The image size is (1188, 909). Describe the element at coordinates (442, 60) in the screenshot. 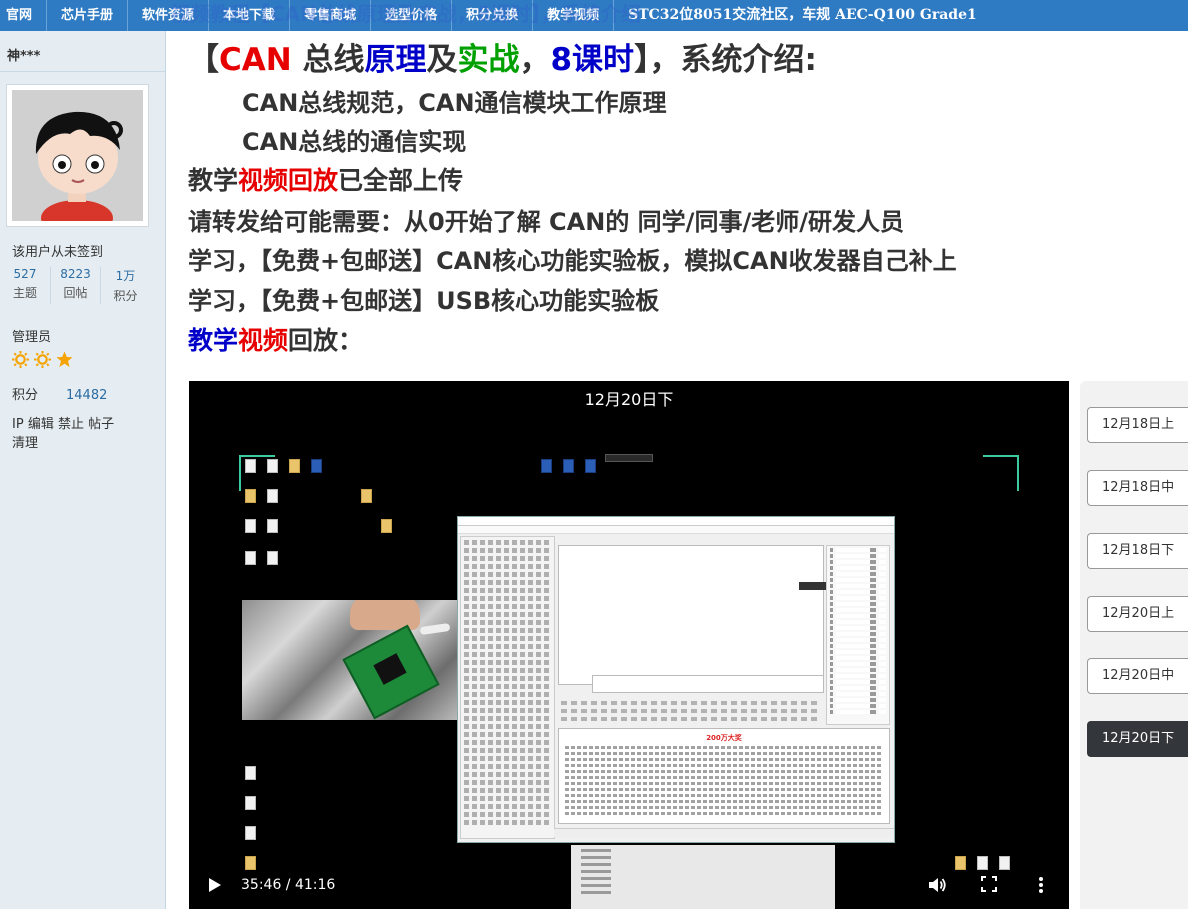

I see `heading-and: 及` at that location.